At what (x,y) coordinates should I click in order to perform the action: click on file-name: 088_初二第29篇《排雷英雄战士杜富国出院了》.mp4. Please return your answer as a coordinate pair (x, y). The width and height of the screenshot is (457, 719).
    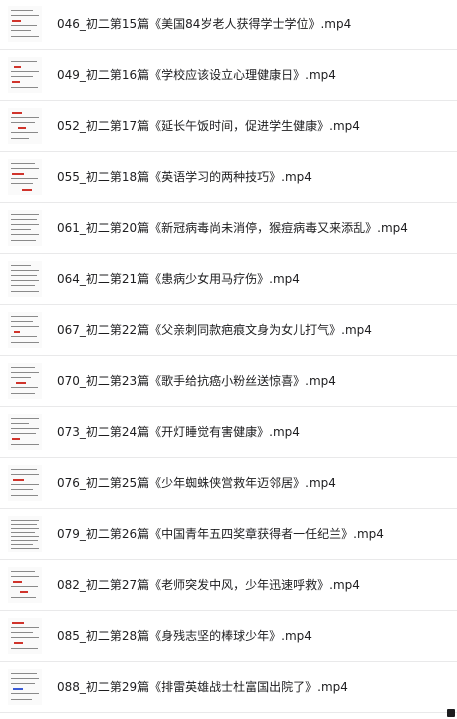
    Looking at the image, I should click on (202, 687).